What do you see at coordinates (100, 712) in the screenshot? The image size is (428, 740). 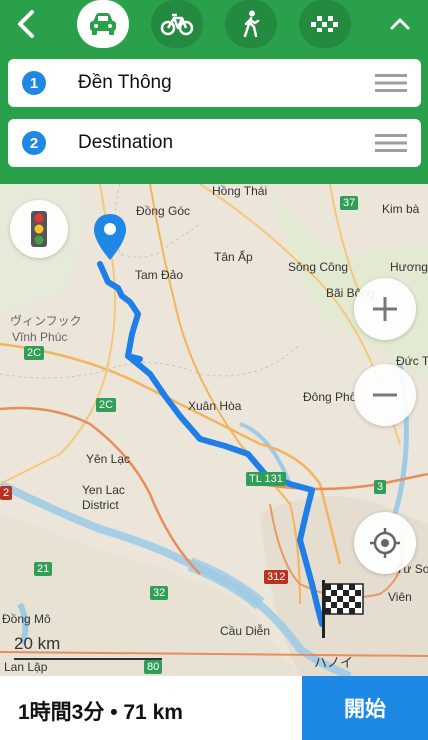 I see `route-summary: 1時間3分 • 71 km` at bounding box center [100, 712].